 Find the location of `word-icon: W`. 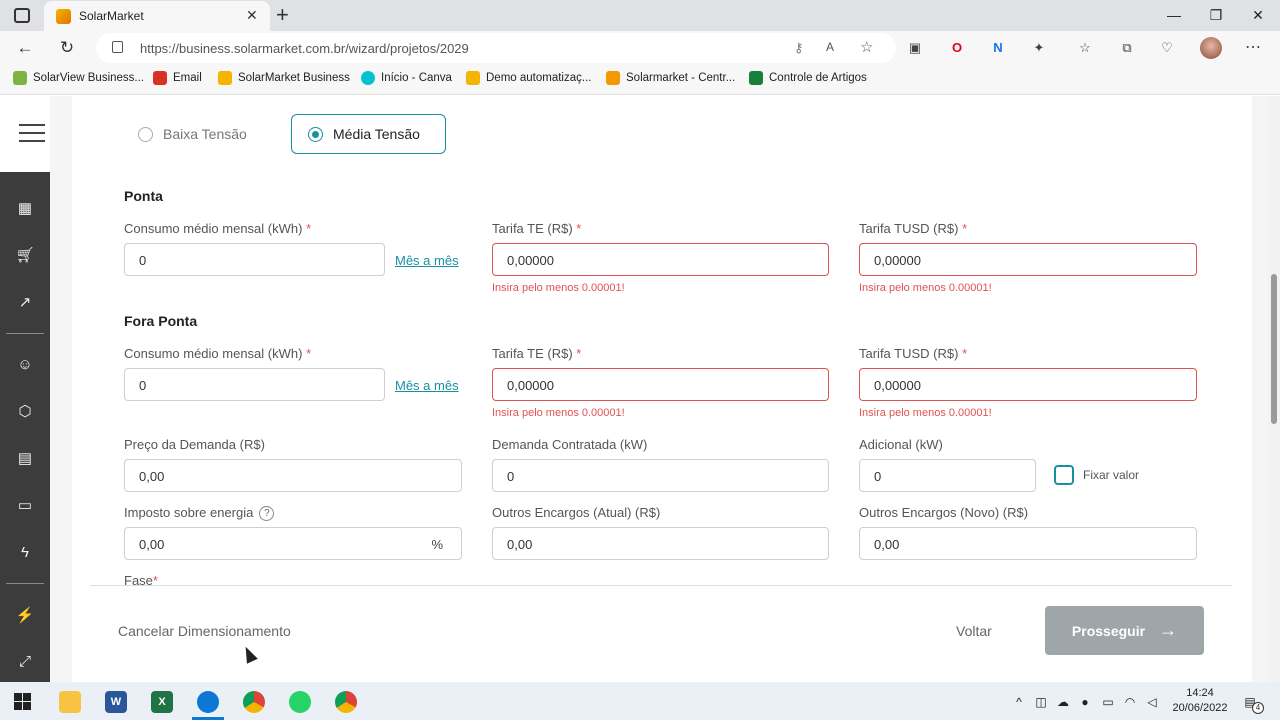

word-icon: W is located at coordinates (116, 702).